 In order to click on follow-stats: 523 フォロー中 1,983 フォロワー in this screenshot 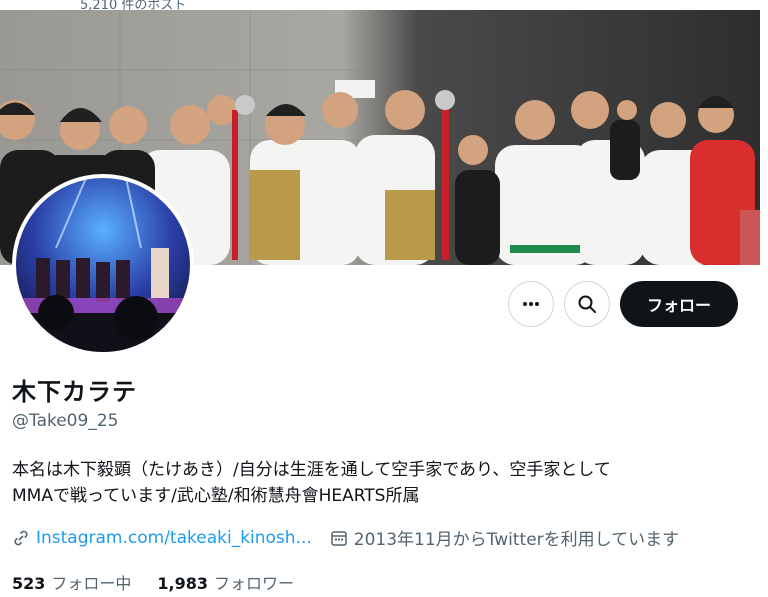, I will do `click(153, 582)`.